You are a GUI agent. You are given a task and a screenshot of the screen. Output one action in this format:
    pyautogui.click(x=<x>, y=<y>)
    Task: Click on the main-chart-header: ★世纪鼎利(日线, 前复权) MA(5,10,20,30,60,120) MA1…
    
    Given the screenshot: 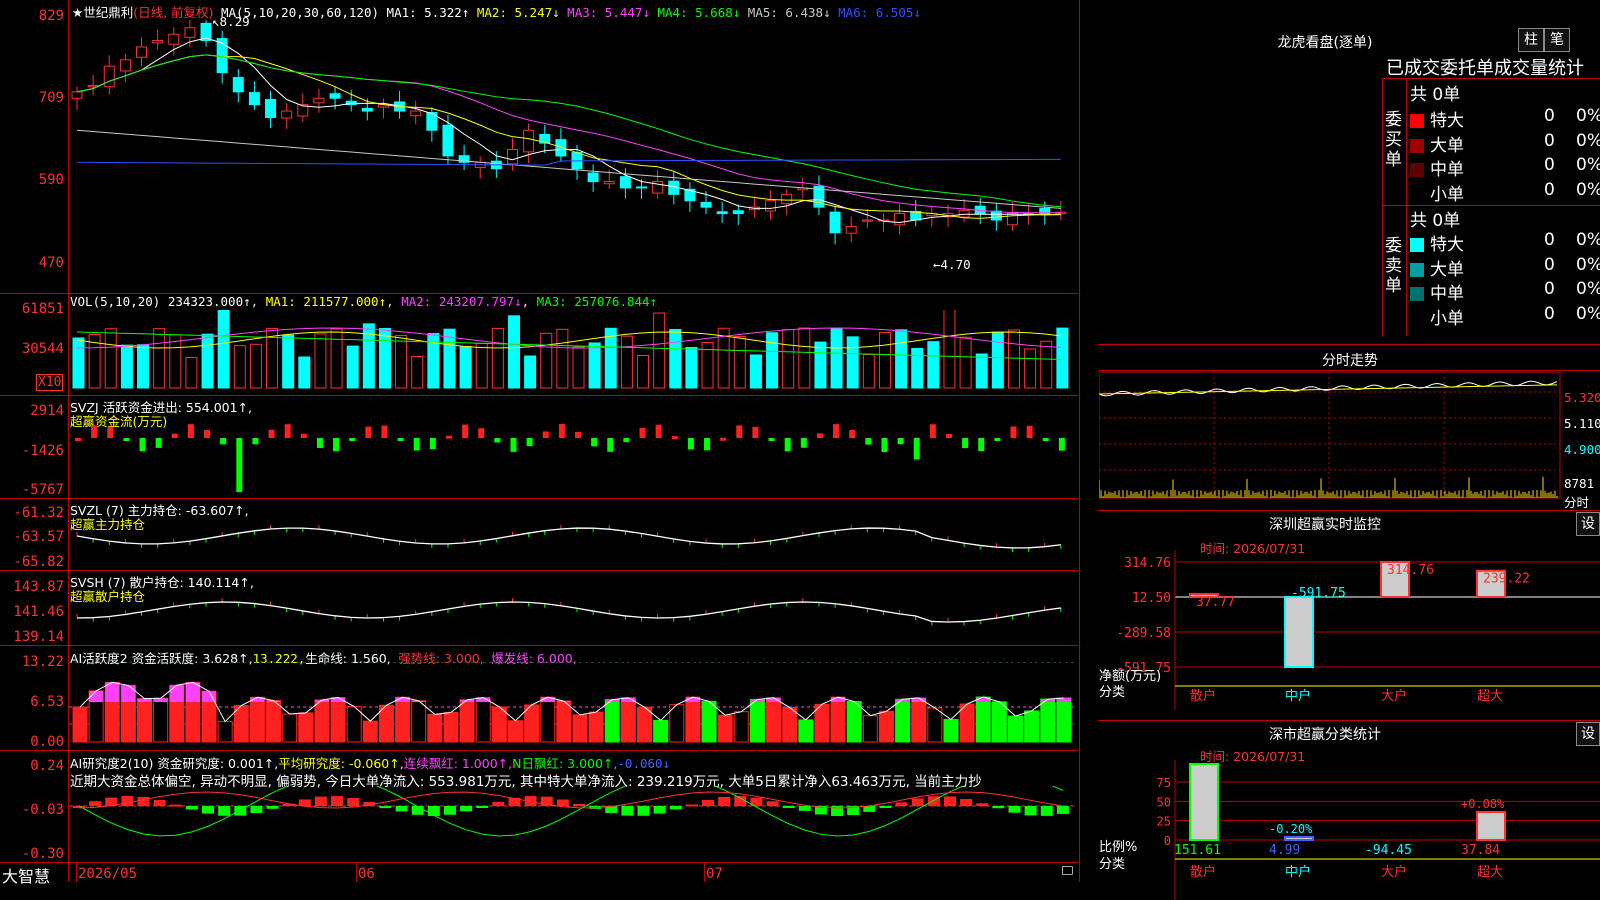 What is the action you would take?
    pyautogui.click(x=496, y=11)
    